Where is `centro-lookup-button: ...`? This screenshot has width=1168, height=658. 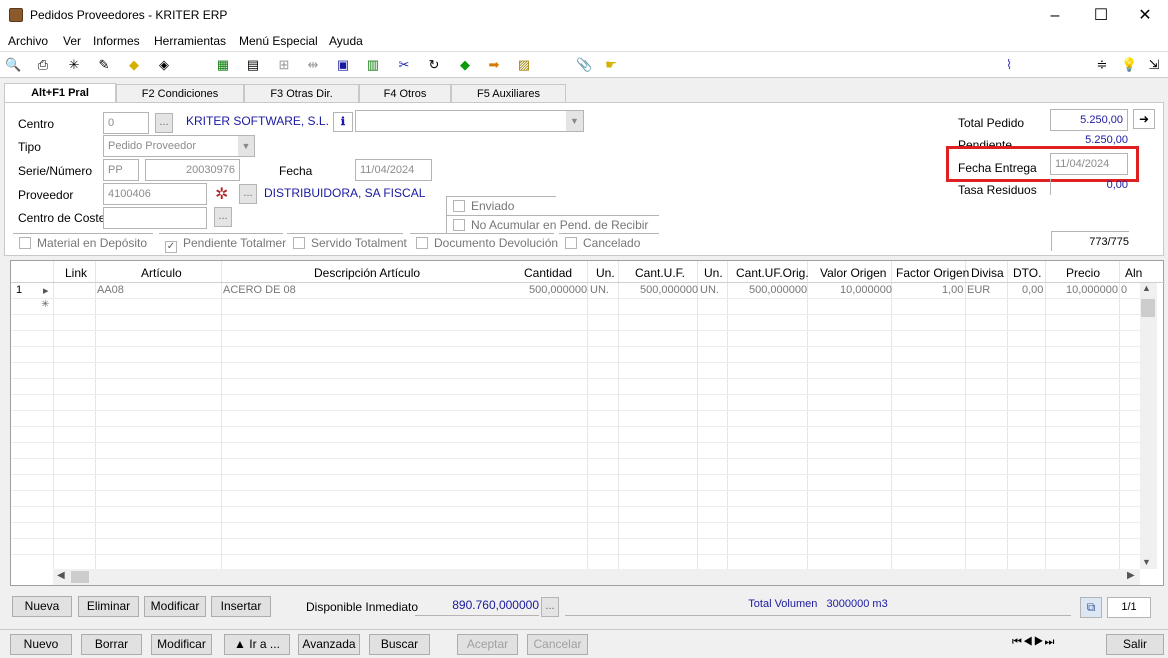
centro-lookup-button: ... is located at coordinates (164, 123).